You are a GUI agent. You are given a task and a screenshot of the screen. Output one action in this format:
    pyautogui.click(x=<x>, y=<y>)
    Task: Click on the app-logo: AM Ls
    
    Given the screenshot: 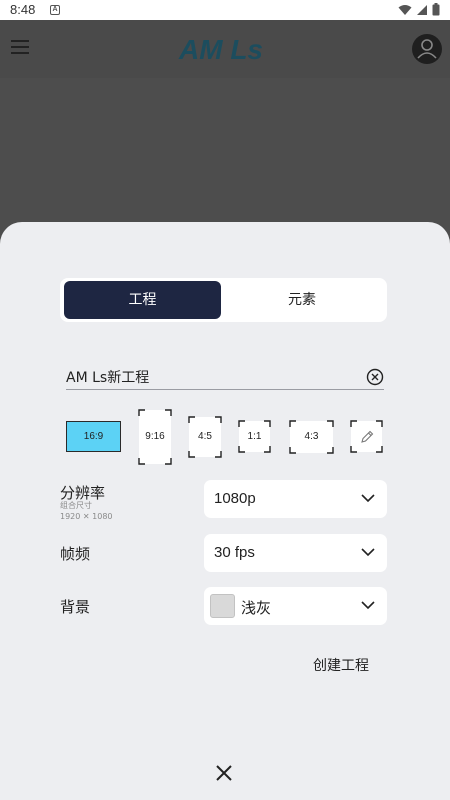 What is the action you would take?
    pyautogui.click(x=220, y=49)
    